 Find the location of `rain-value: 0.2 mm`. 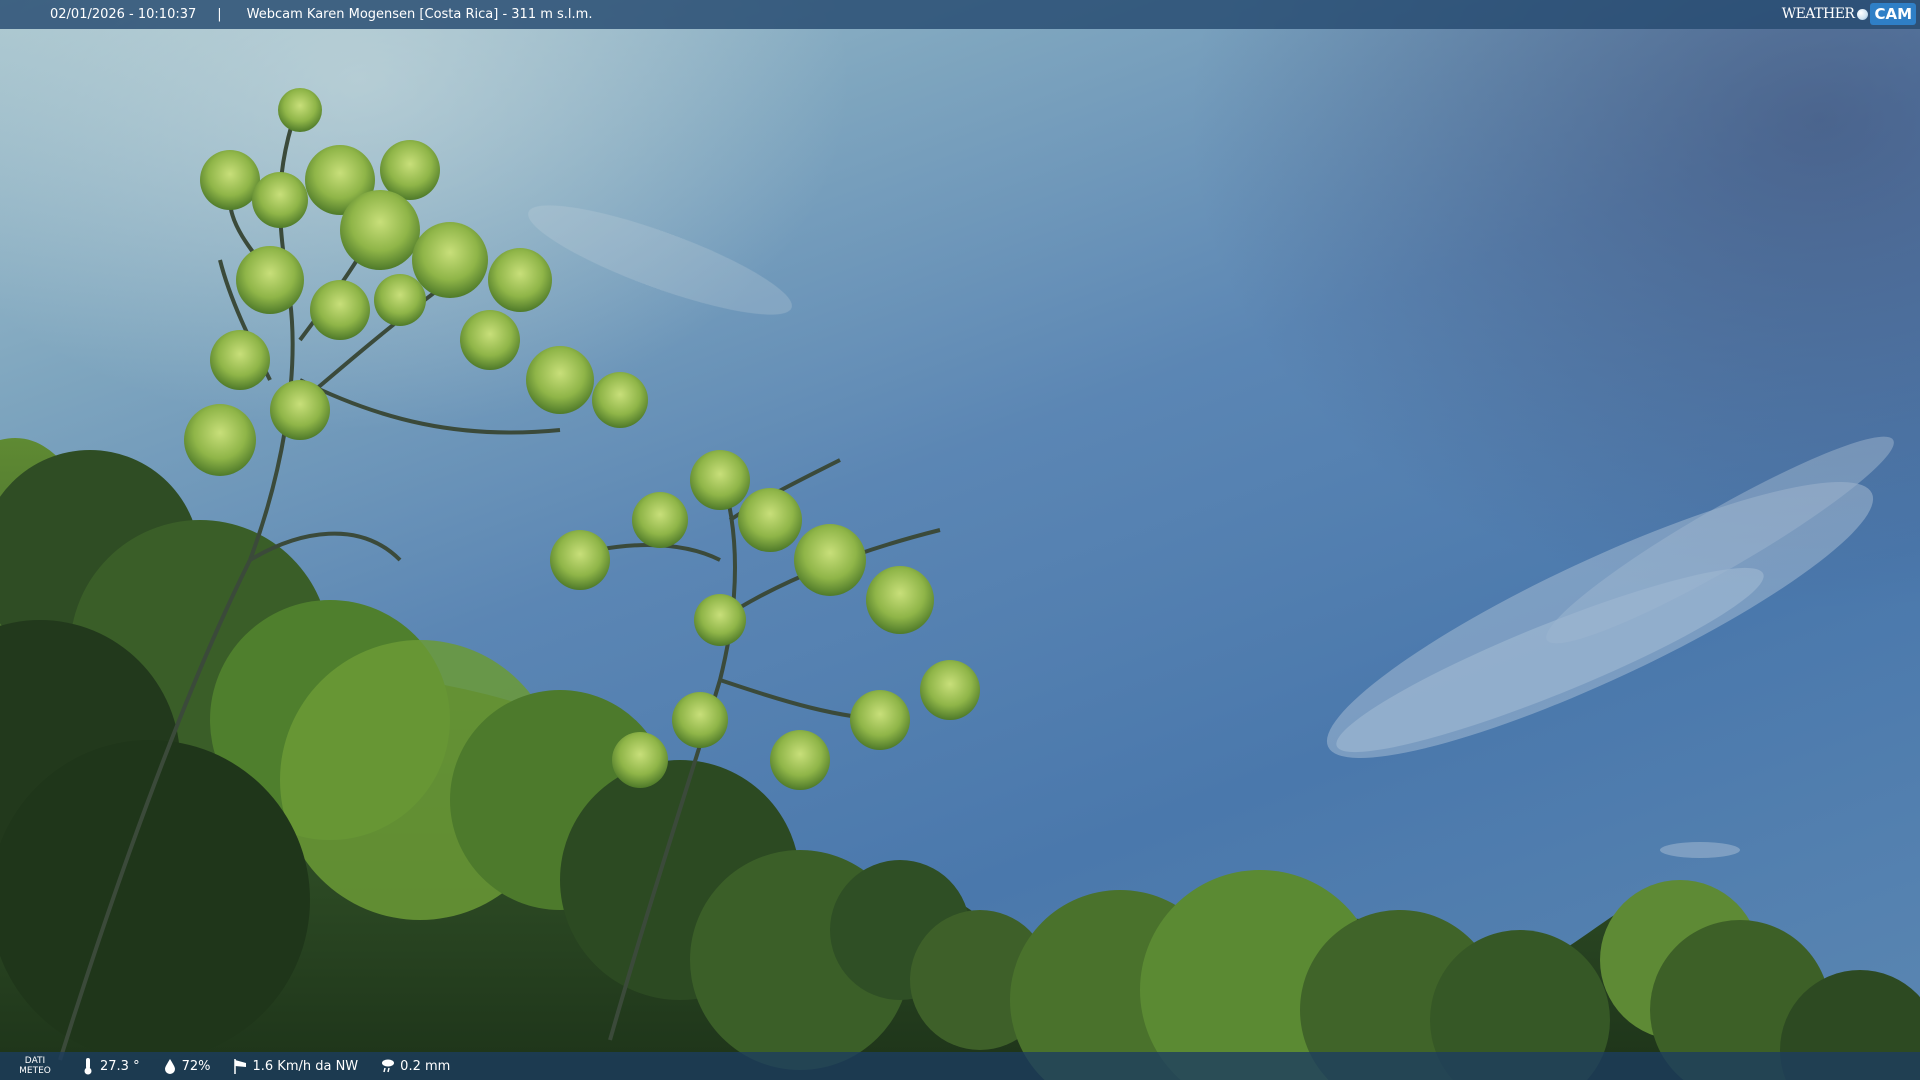

rain-value: 0.2 mm is located at coordinates (425, 1066).